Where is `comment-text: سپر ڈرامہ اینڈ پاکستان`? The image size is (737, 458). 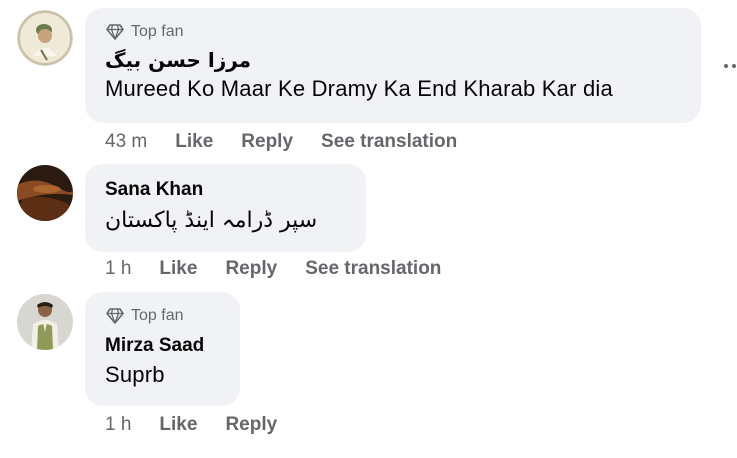
comment-text: سپر ڈرامہ اینڈ پاکستان is located at coordinates (211, 220).